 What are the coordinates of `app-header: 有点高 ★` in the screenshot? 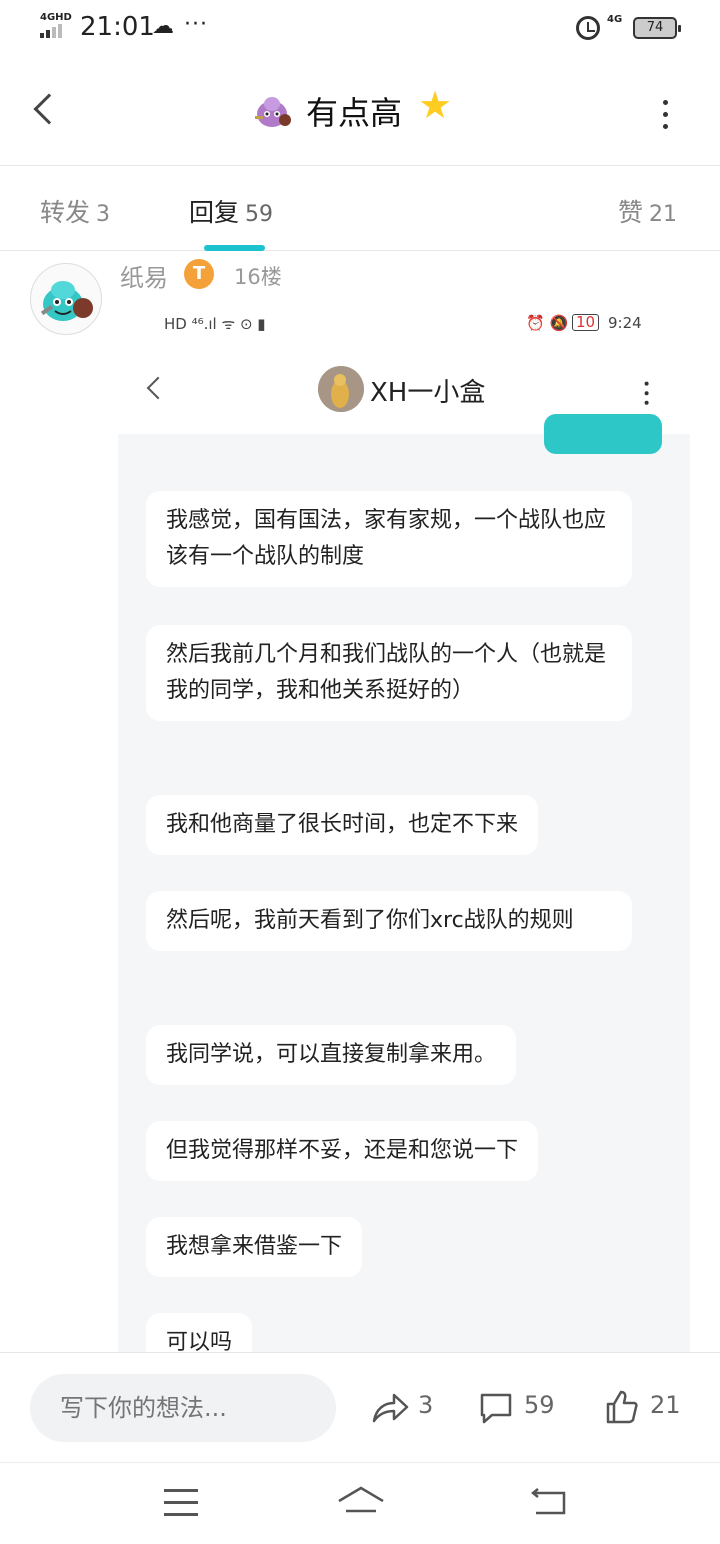 It's located at (360, 113).